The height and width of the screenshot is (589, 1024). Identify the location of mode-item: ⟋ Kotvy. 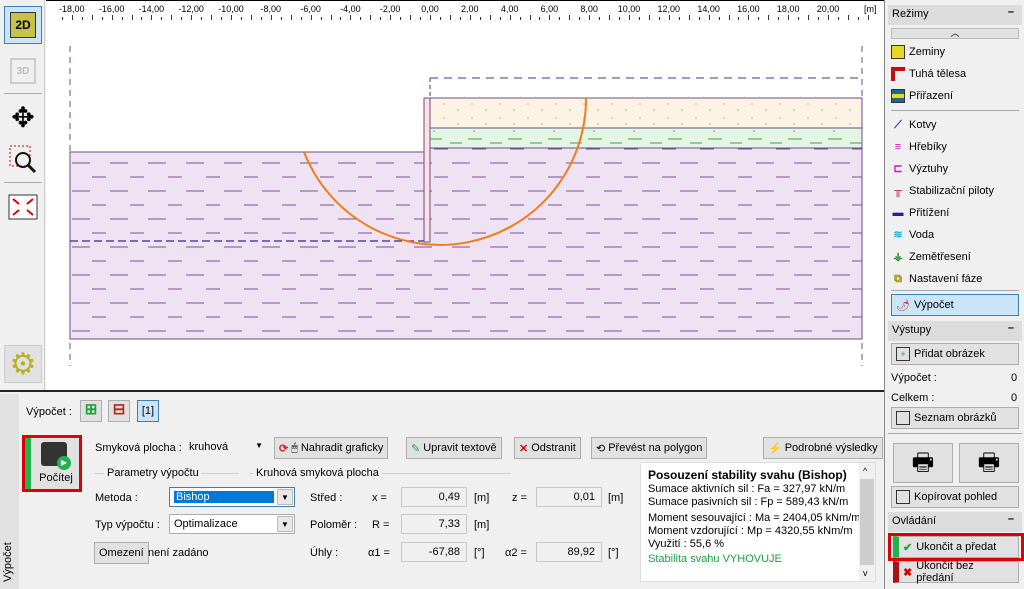
(913, 125).